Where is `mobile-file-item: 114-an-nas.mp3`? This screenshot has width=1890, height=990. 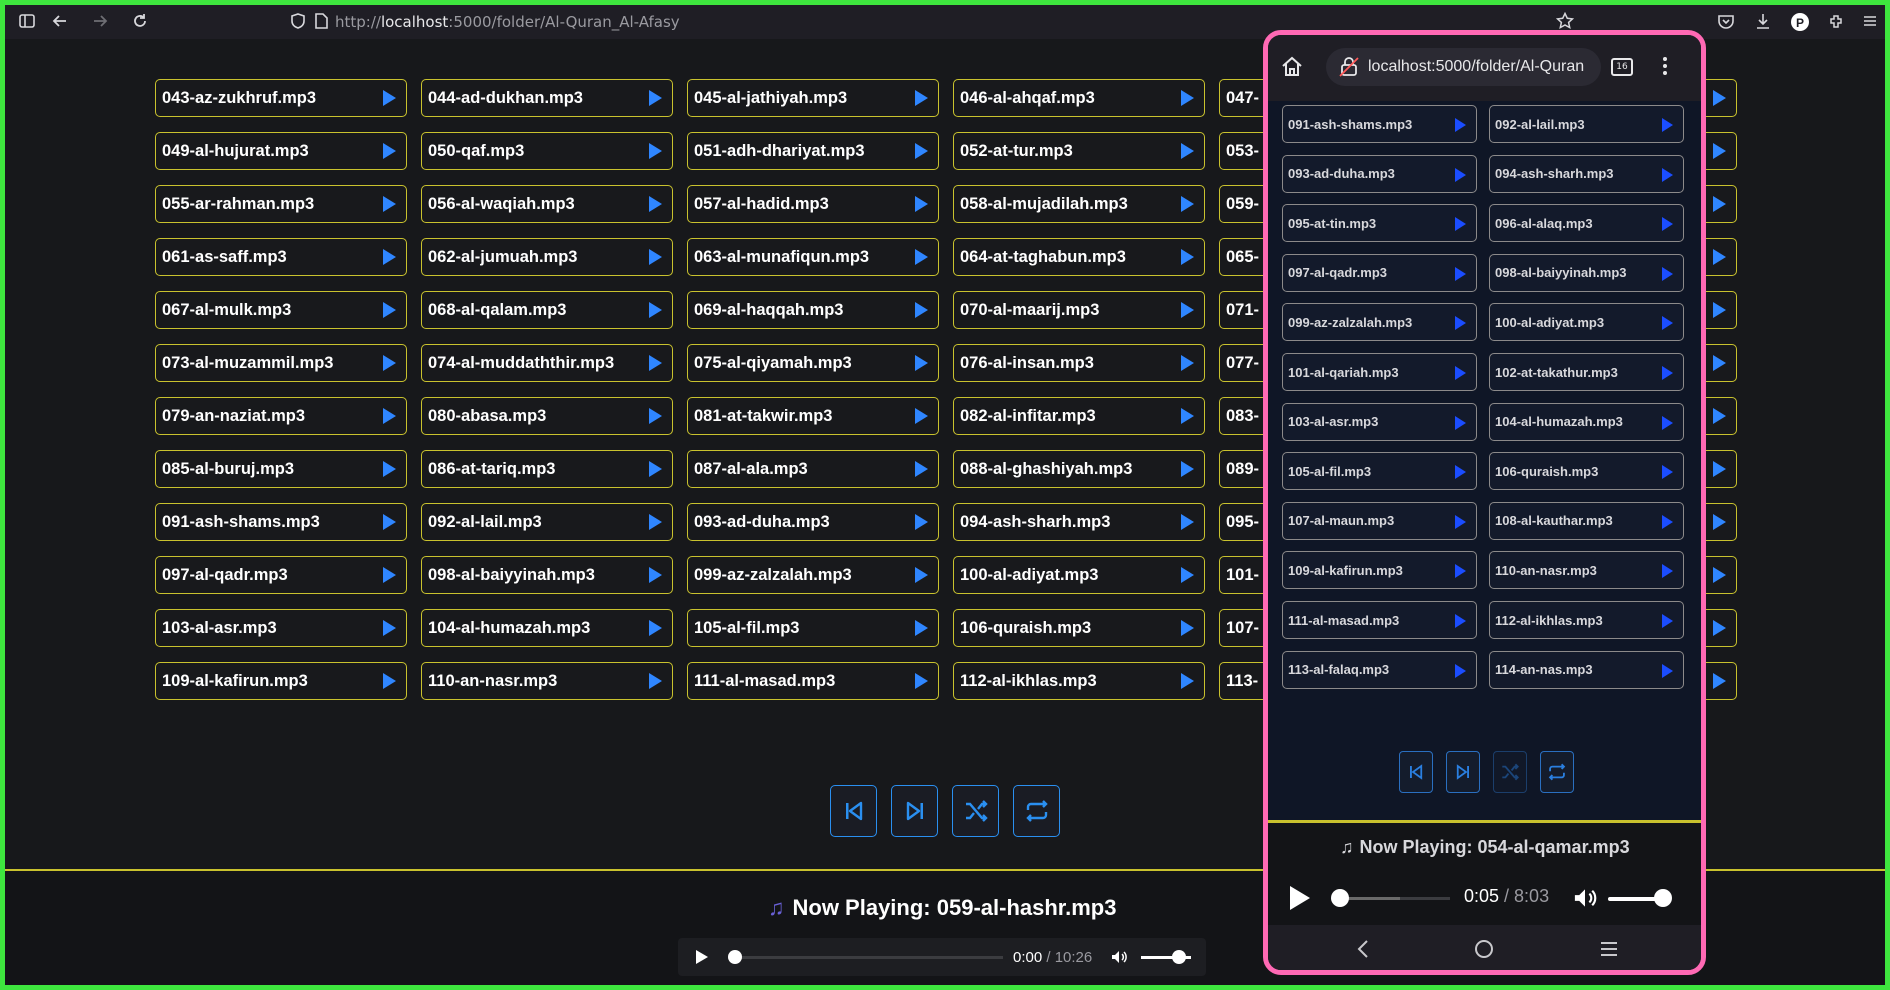
mobile-file-item: 114-an-nas.mp3 is located at coordinates (1586, 669).